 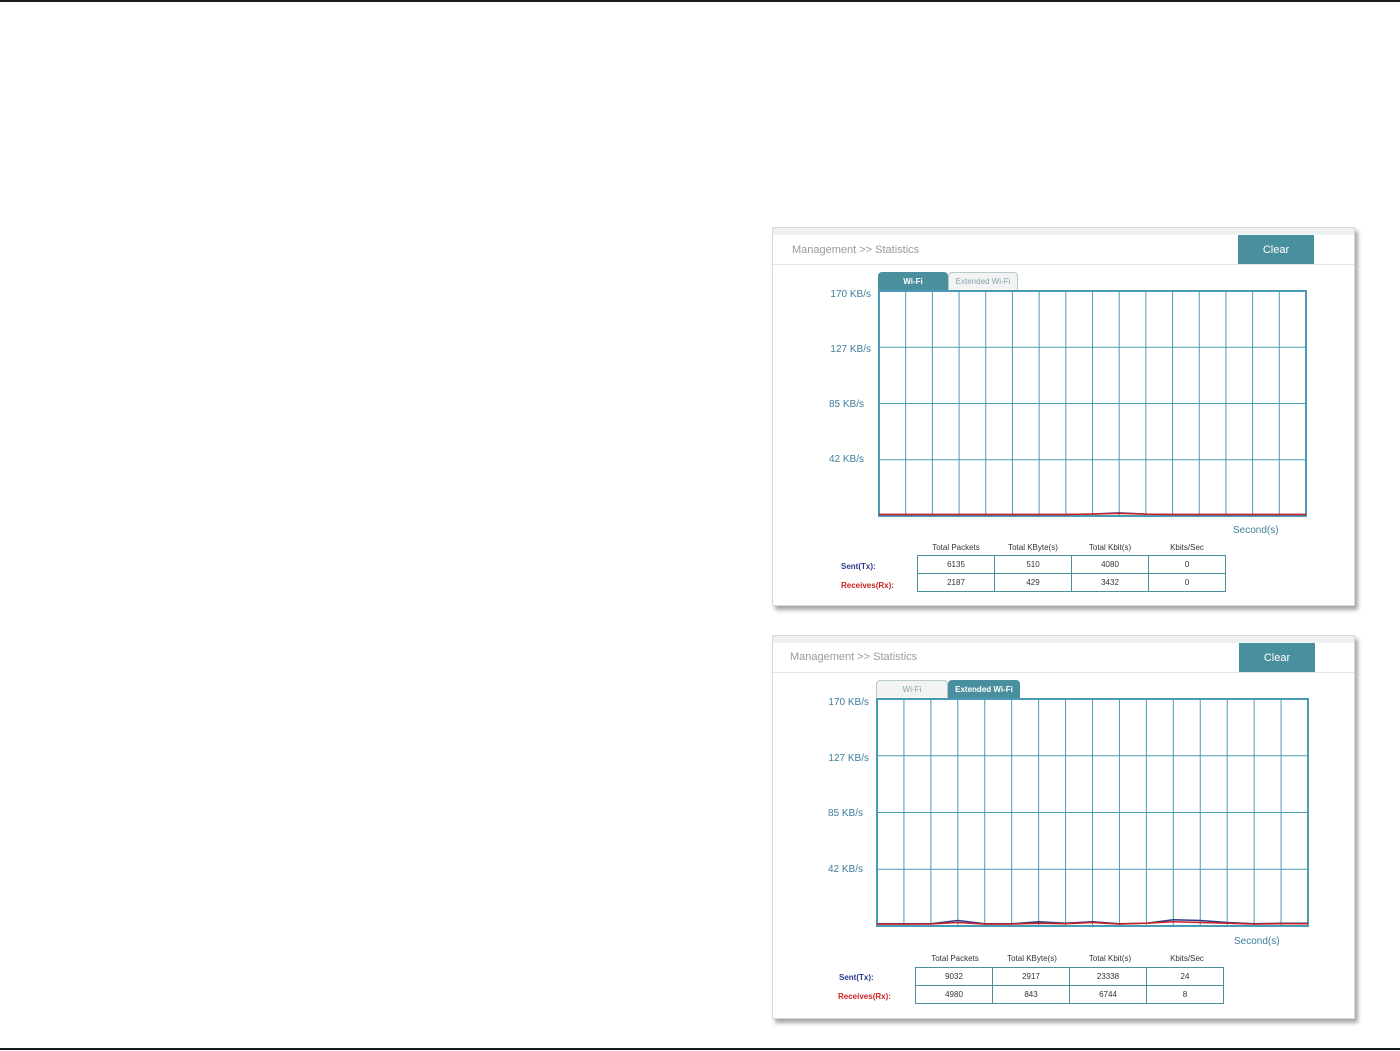 I want to click on table-cell: 9032, so click(x=954, y=976).